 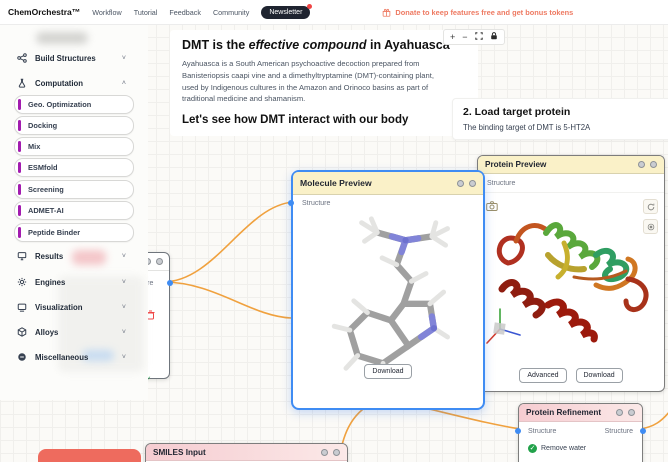 I want to click on flask-icon, so click(x=21, y=83).